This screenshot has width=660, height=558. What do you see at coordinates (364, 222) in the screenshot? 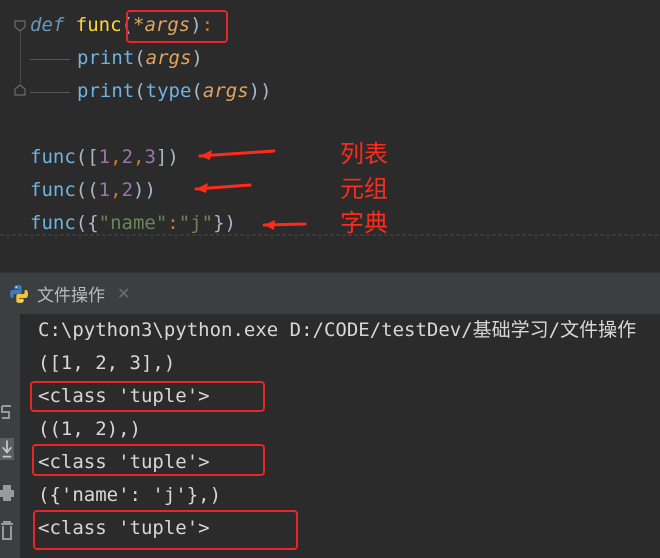
I see `annotation-dict: 字典` at bounding box center [364, 222].